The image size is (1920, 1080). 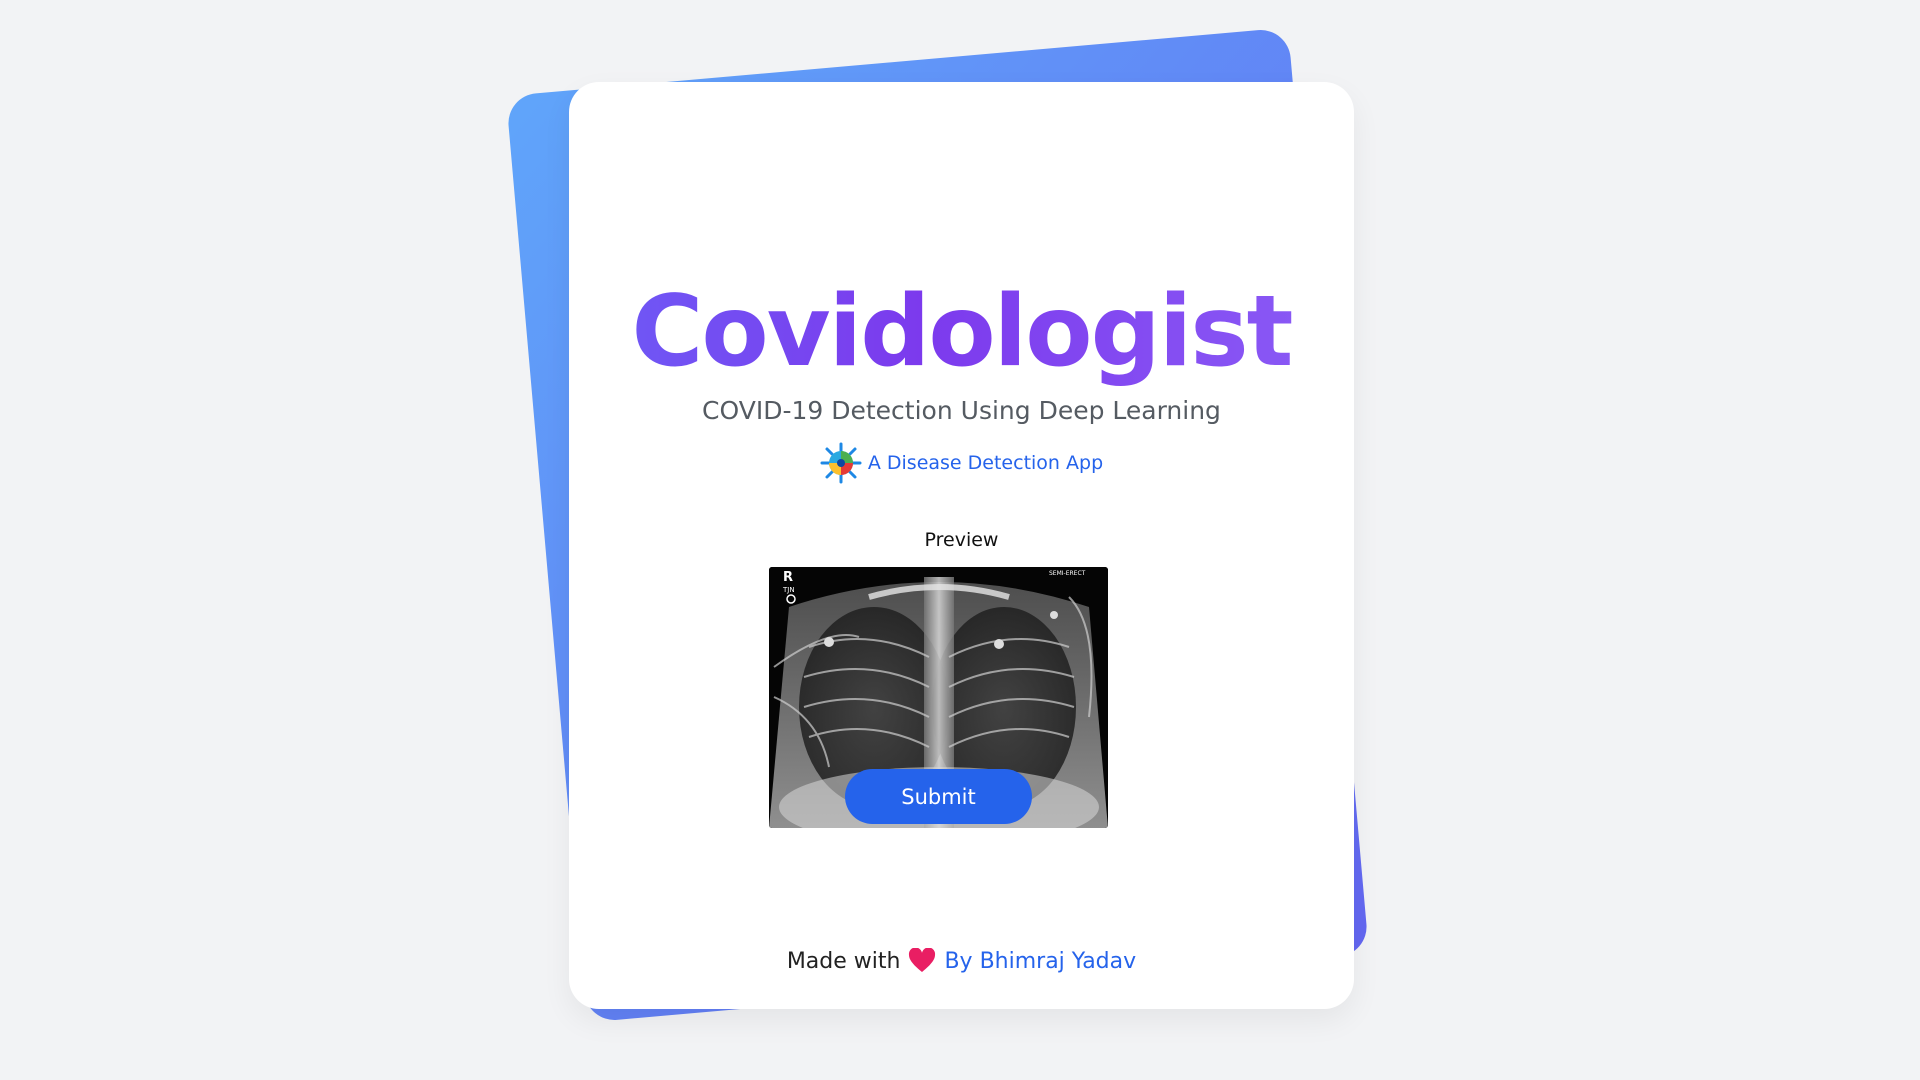 I want to click on xray-marker-semi-erect: SEMI-ERECT, so click(x=1067, y=573).